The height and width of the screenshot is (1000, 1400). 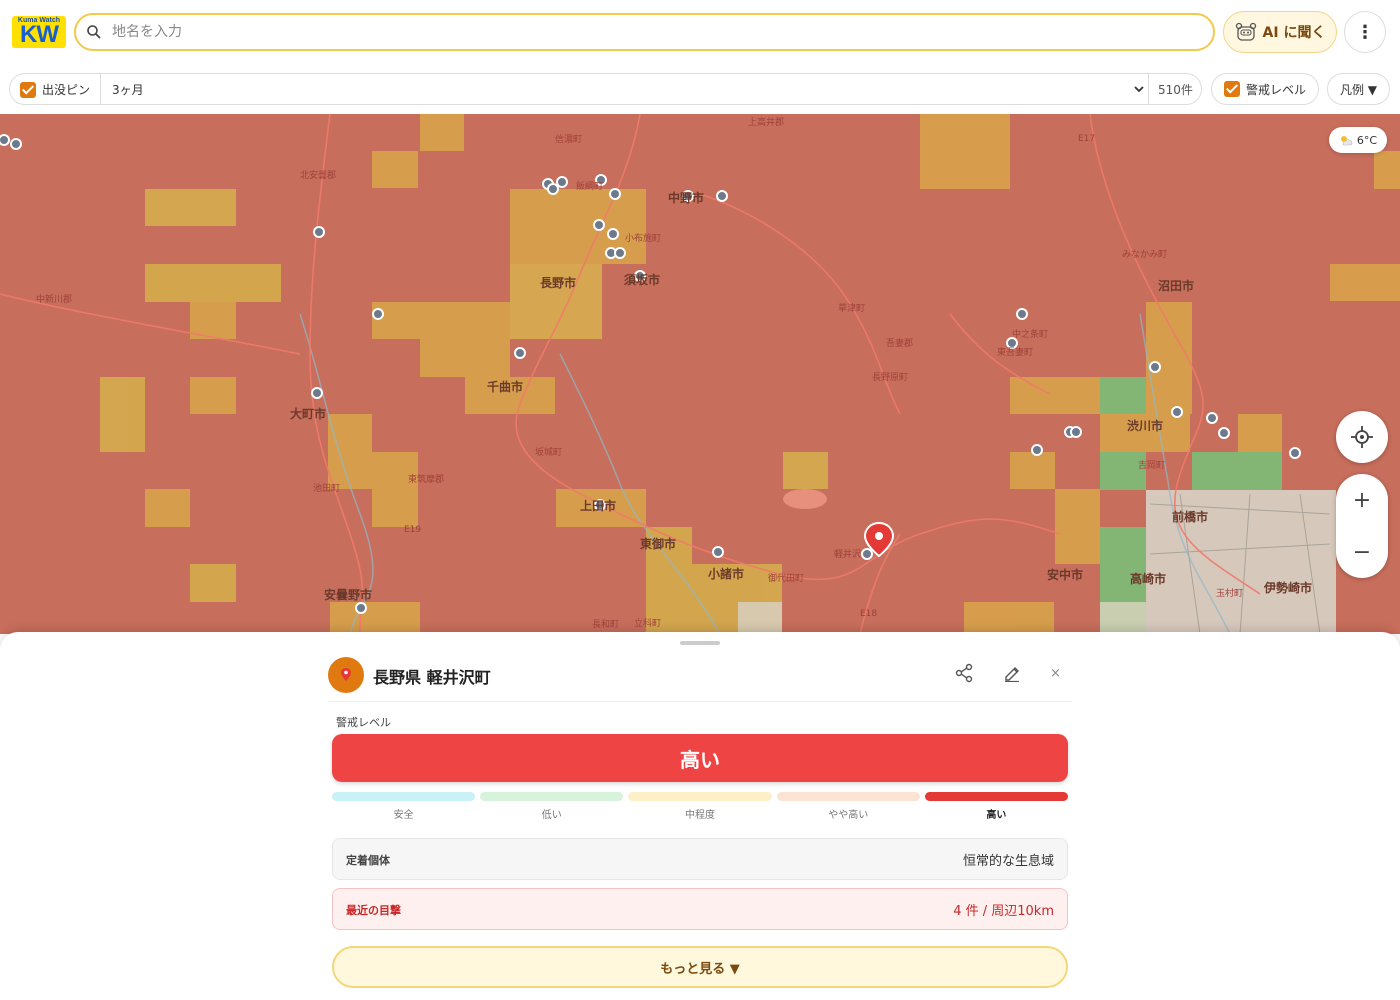 I want to click on map-place-label: 東筑摩郡, so click(x=426, y=480).